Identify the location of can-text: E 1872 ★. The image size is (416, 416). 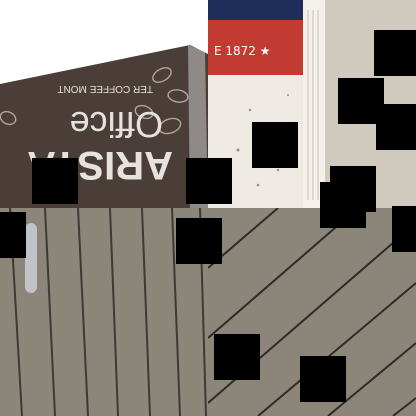
(242, 51).